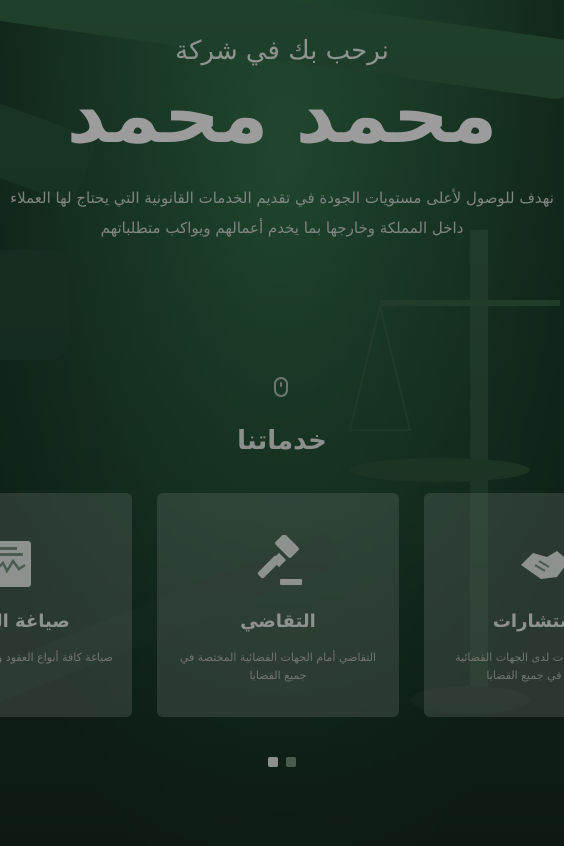 The height and width of the screenshot is (846, 564). What do you see at coordinates (35, 621) in the screenshot?
I see `service-card-title: صياغة العقود` at bounding box center [35, 621].